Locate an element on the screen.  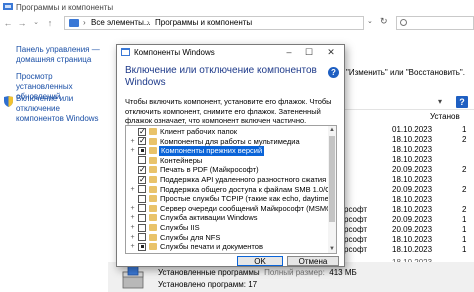
feature-item: Печать в PDF (Майкрософт) is located at coordinates (227, 170).